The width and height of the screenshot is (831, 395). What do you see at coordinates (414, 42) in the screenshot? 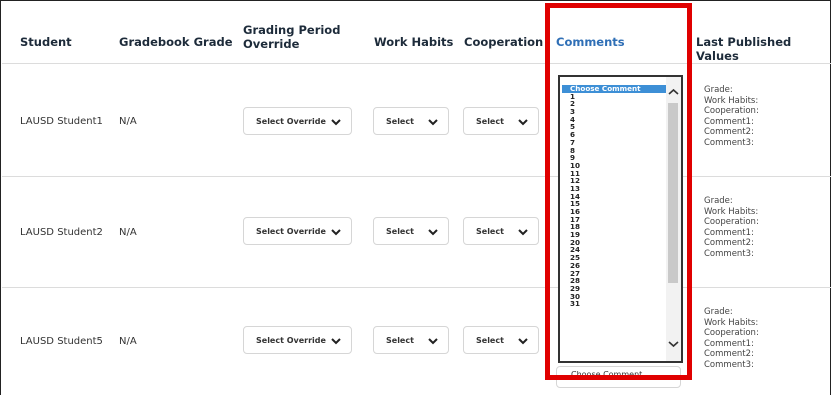
I see `header-work-habits: Work Habits` at bounding box center [414, 42].